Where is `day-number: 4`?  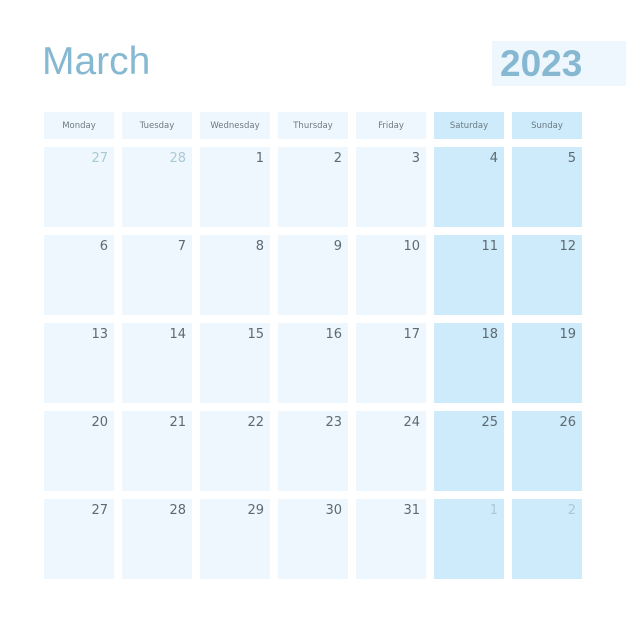
day-number: 4 is located at coordinates (493, 158).